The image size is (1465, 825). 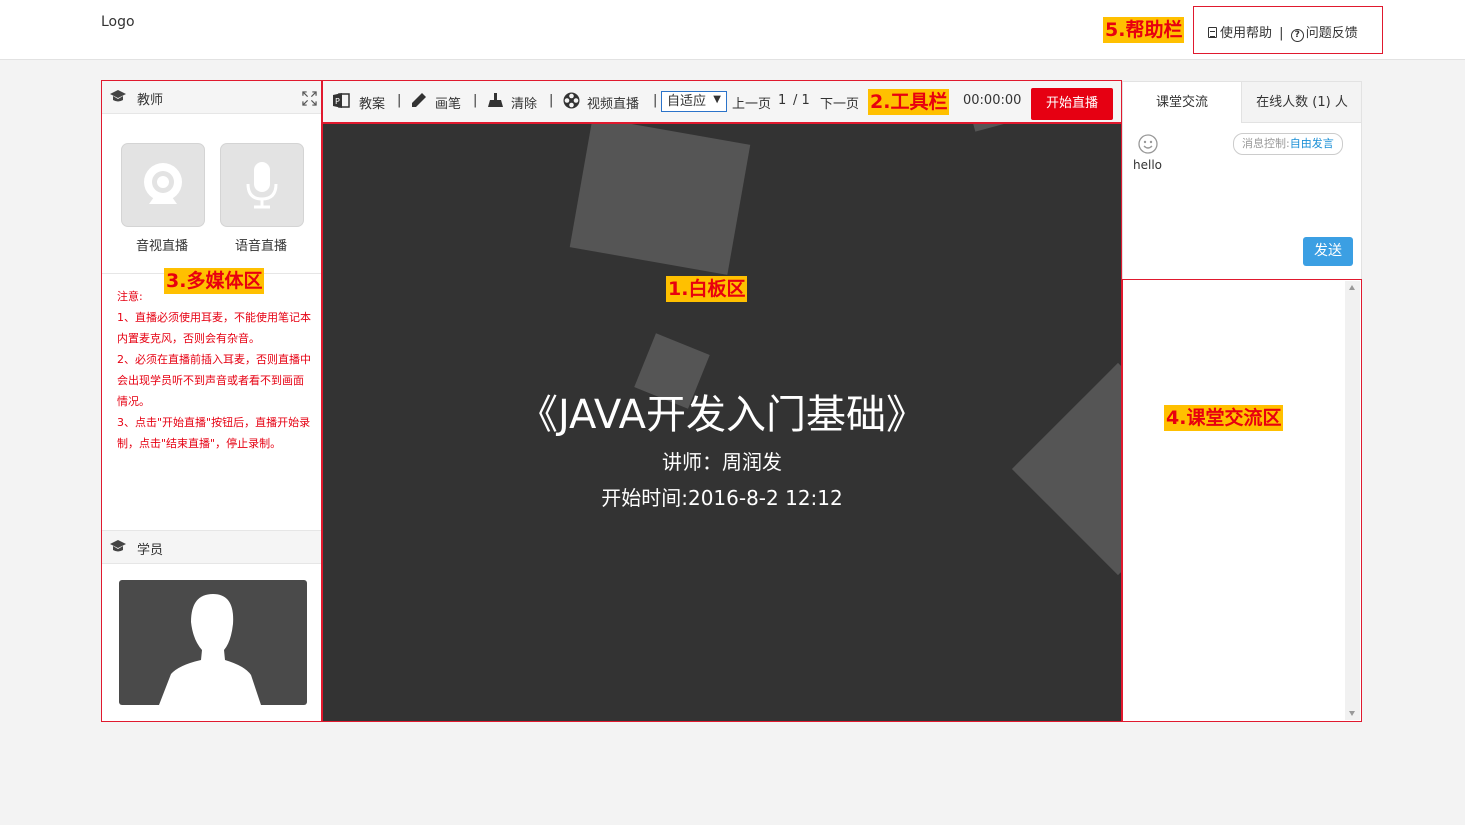 What do you see at coordinates (1288, 30) in the screenshot?
I see `help-bar: 使用帮助 | ? 问题反馈` at bounding box center [1288, 30].